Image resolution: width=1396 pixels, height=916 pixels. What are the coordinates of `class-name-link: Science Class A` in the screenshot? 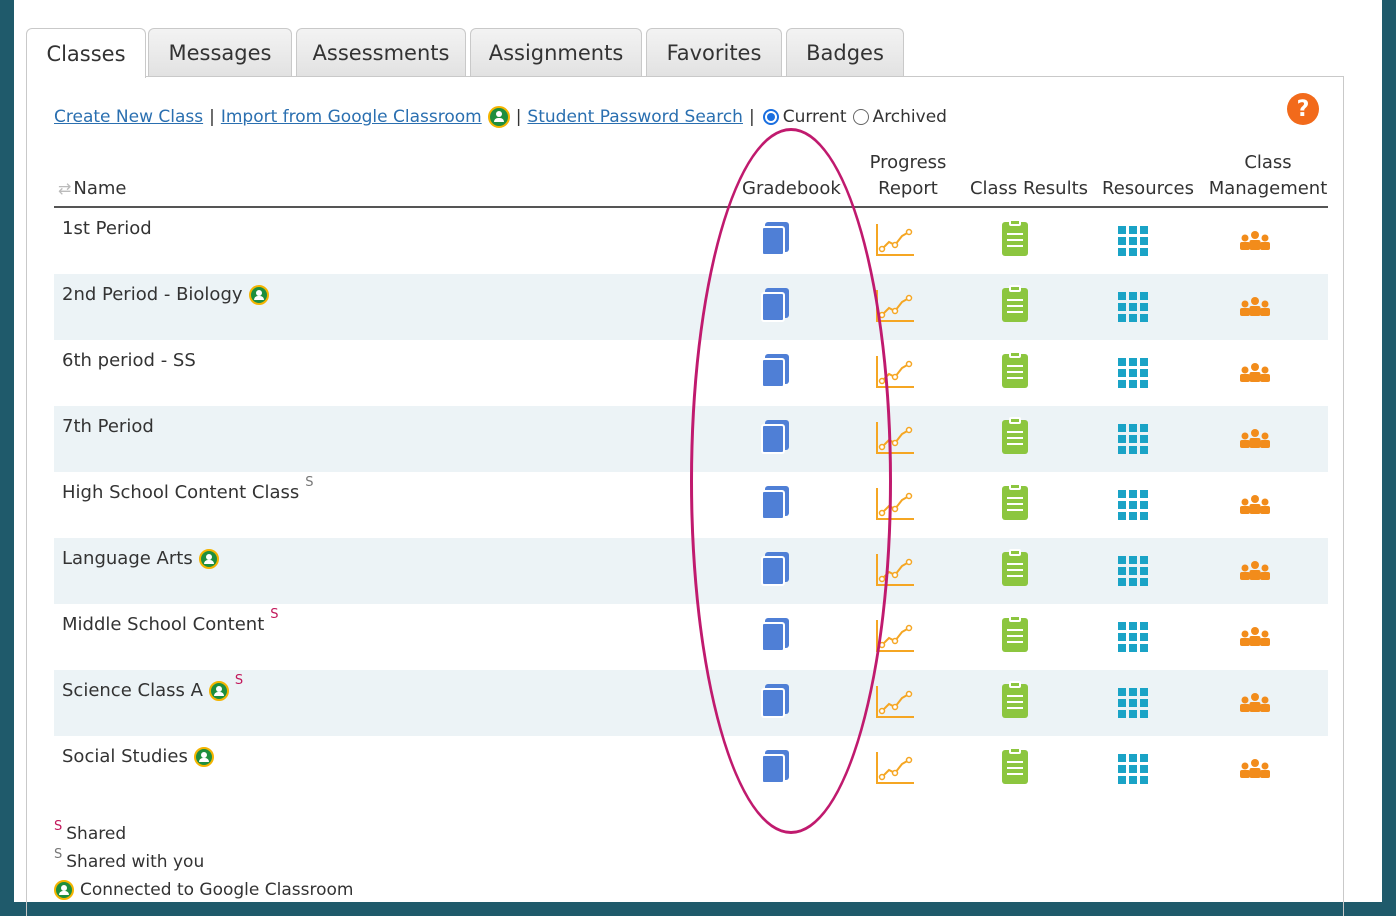 It's located at (132, 690).